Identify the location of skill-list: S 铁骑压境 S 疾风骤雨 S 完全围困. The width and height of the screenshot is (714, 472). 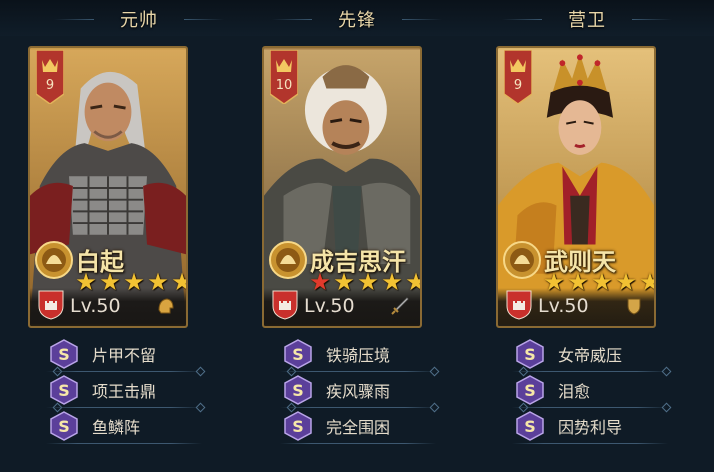
(354, 390).